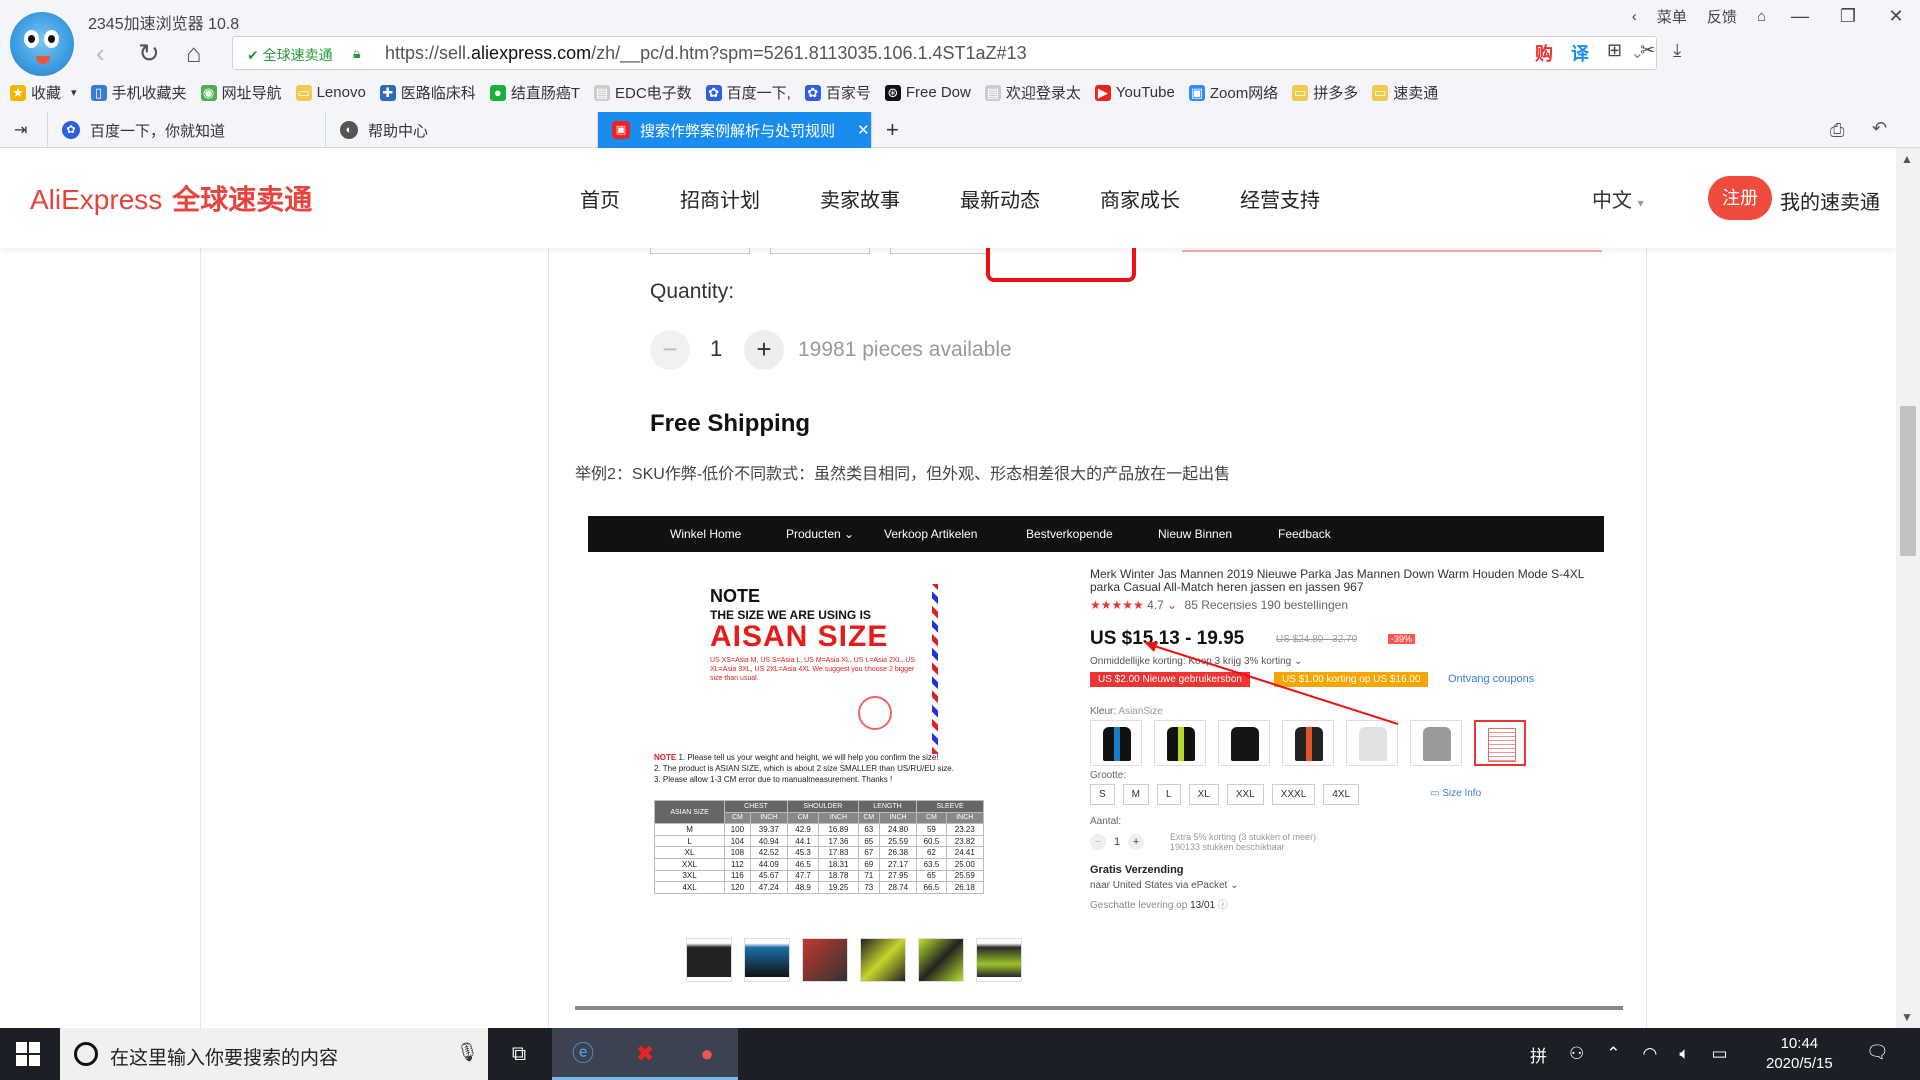 Image resolution: width=1920 pixels, height=1080 pixels. Describe the element at coordinates (1720, 1054) in the screenshot. I see `battery-icon: ▭` at that location.